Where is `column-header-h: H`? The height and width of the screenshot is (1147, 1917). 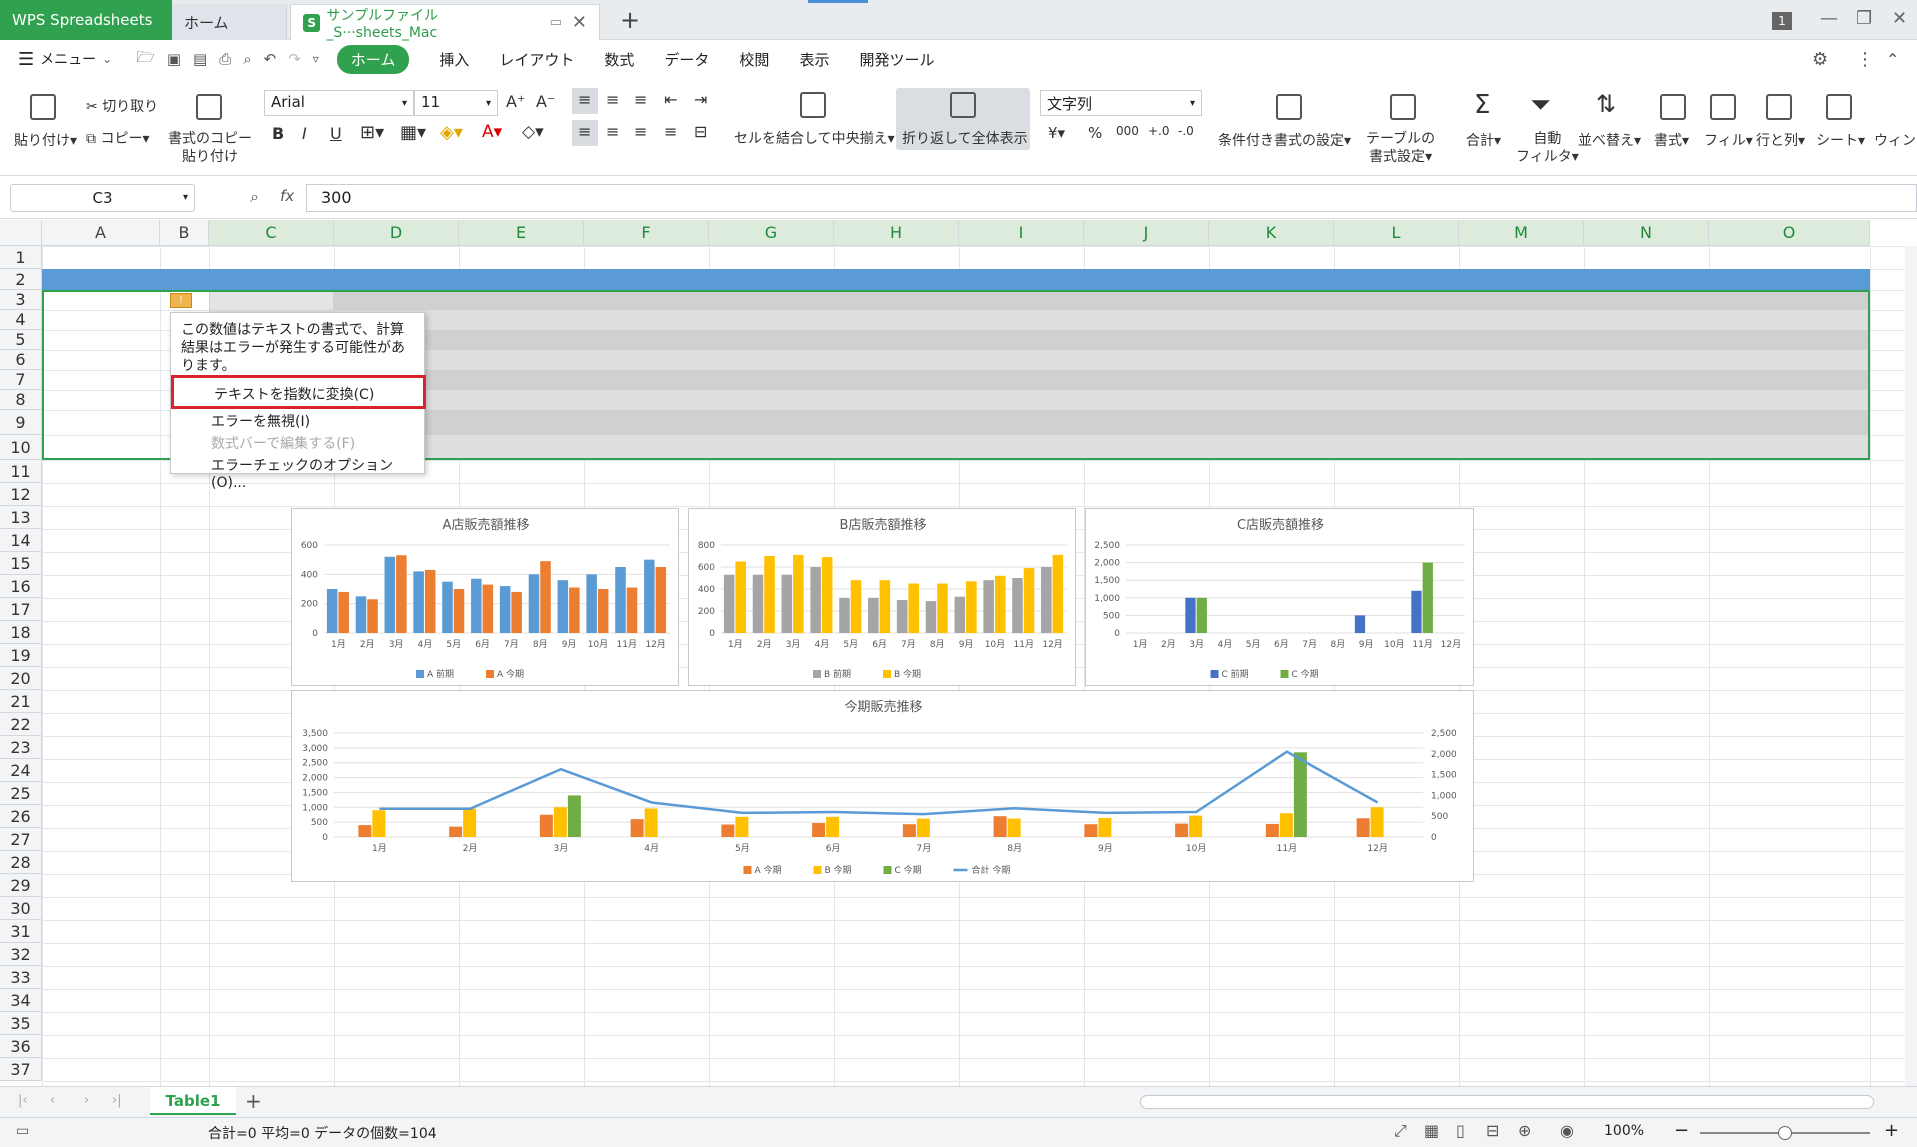 column-header-h: H is located at coordinates (896, 233).